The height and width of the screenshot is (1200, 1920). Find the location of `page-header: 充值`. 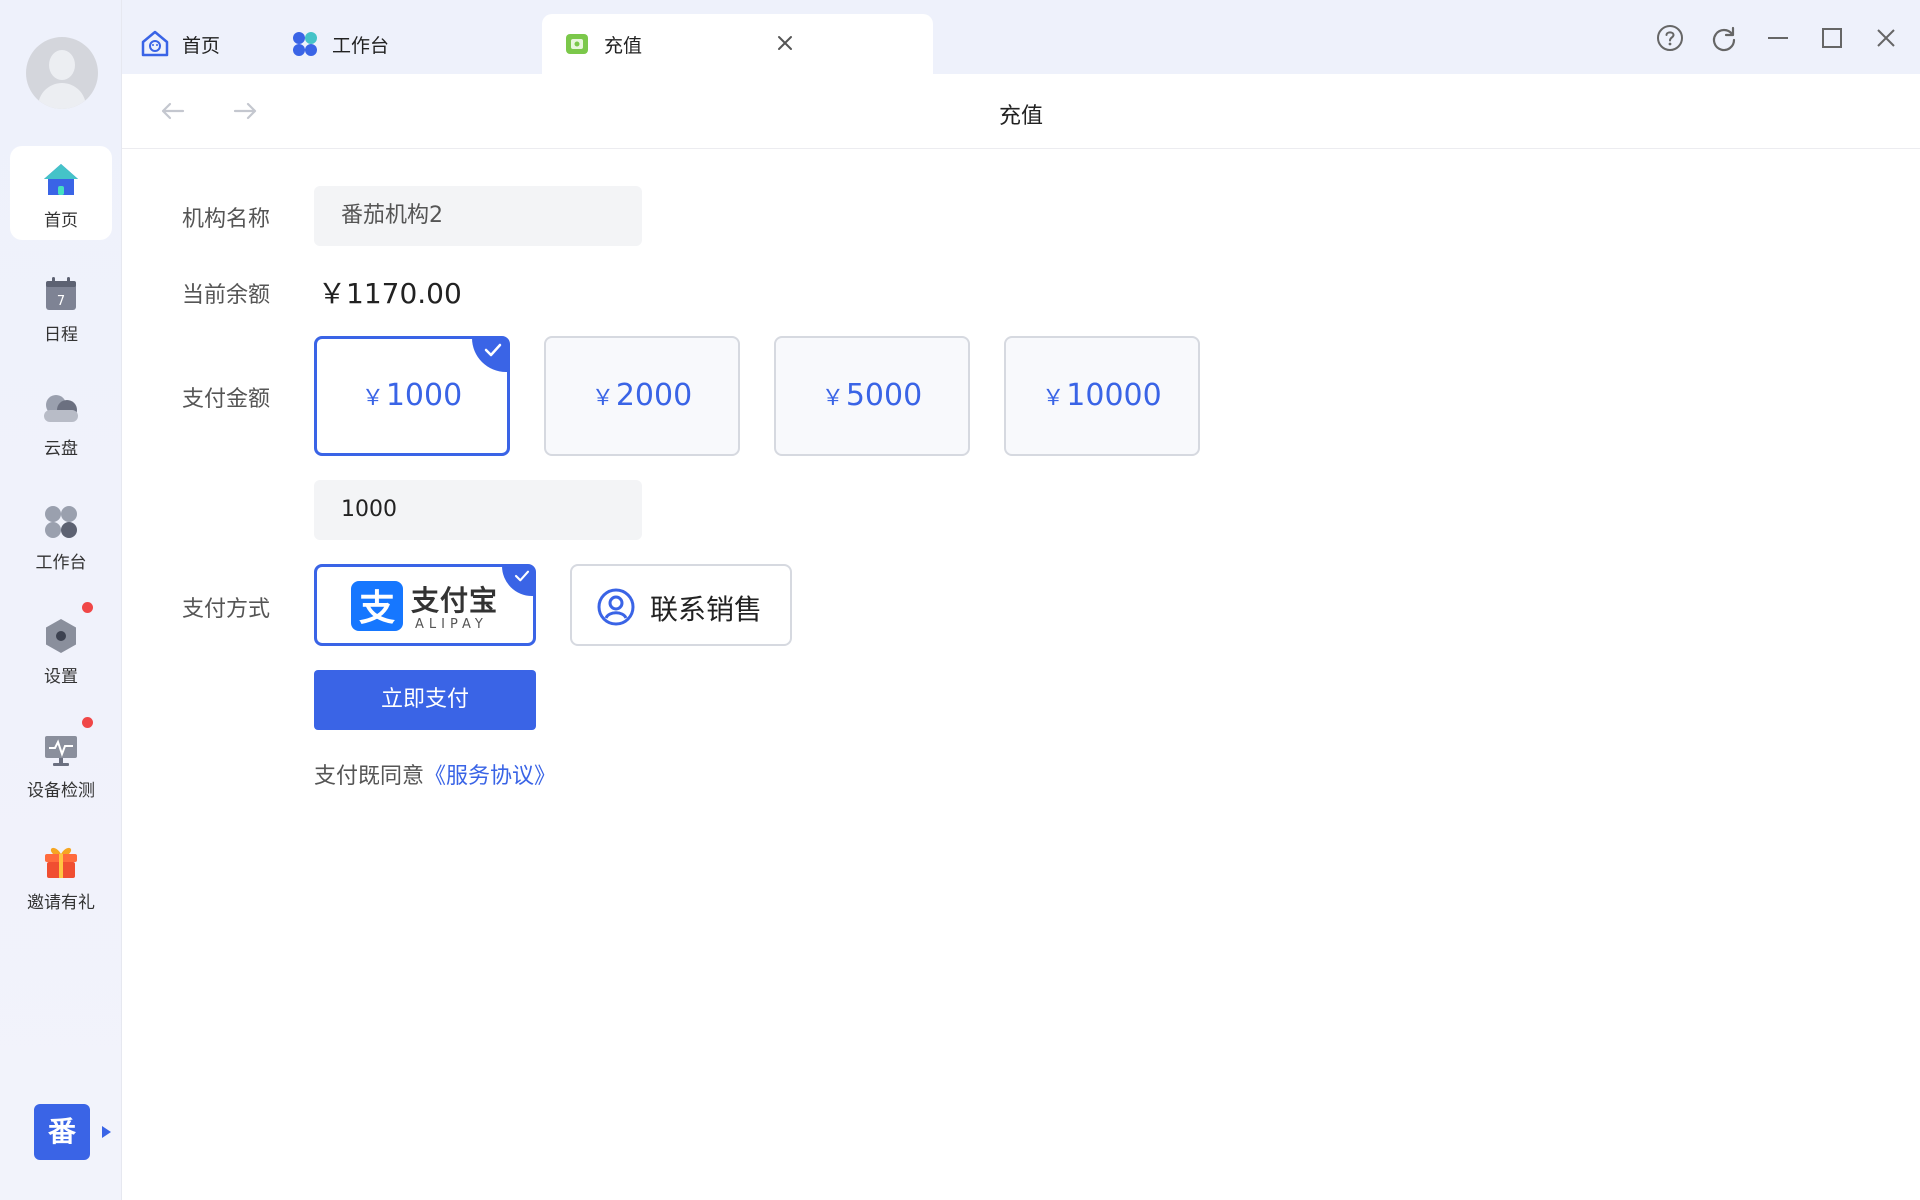

page-header: 充值 is located at coordinates (1021, 111).